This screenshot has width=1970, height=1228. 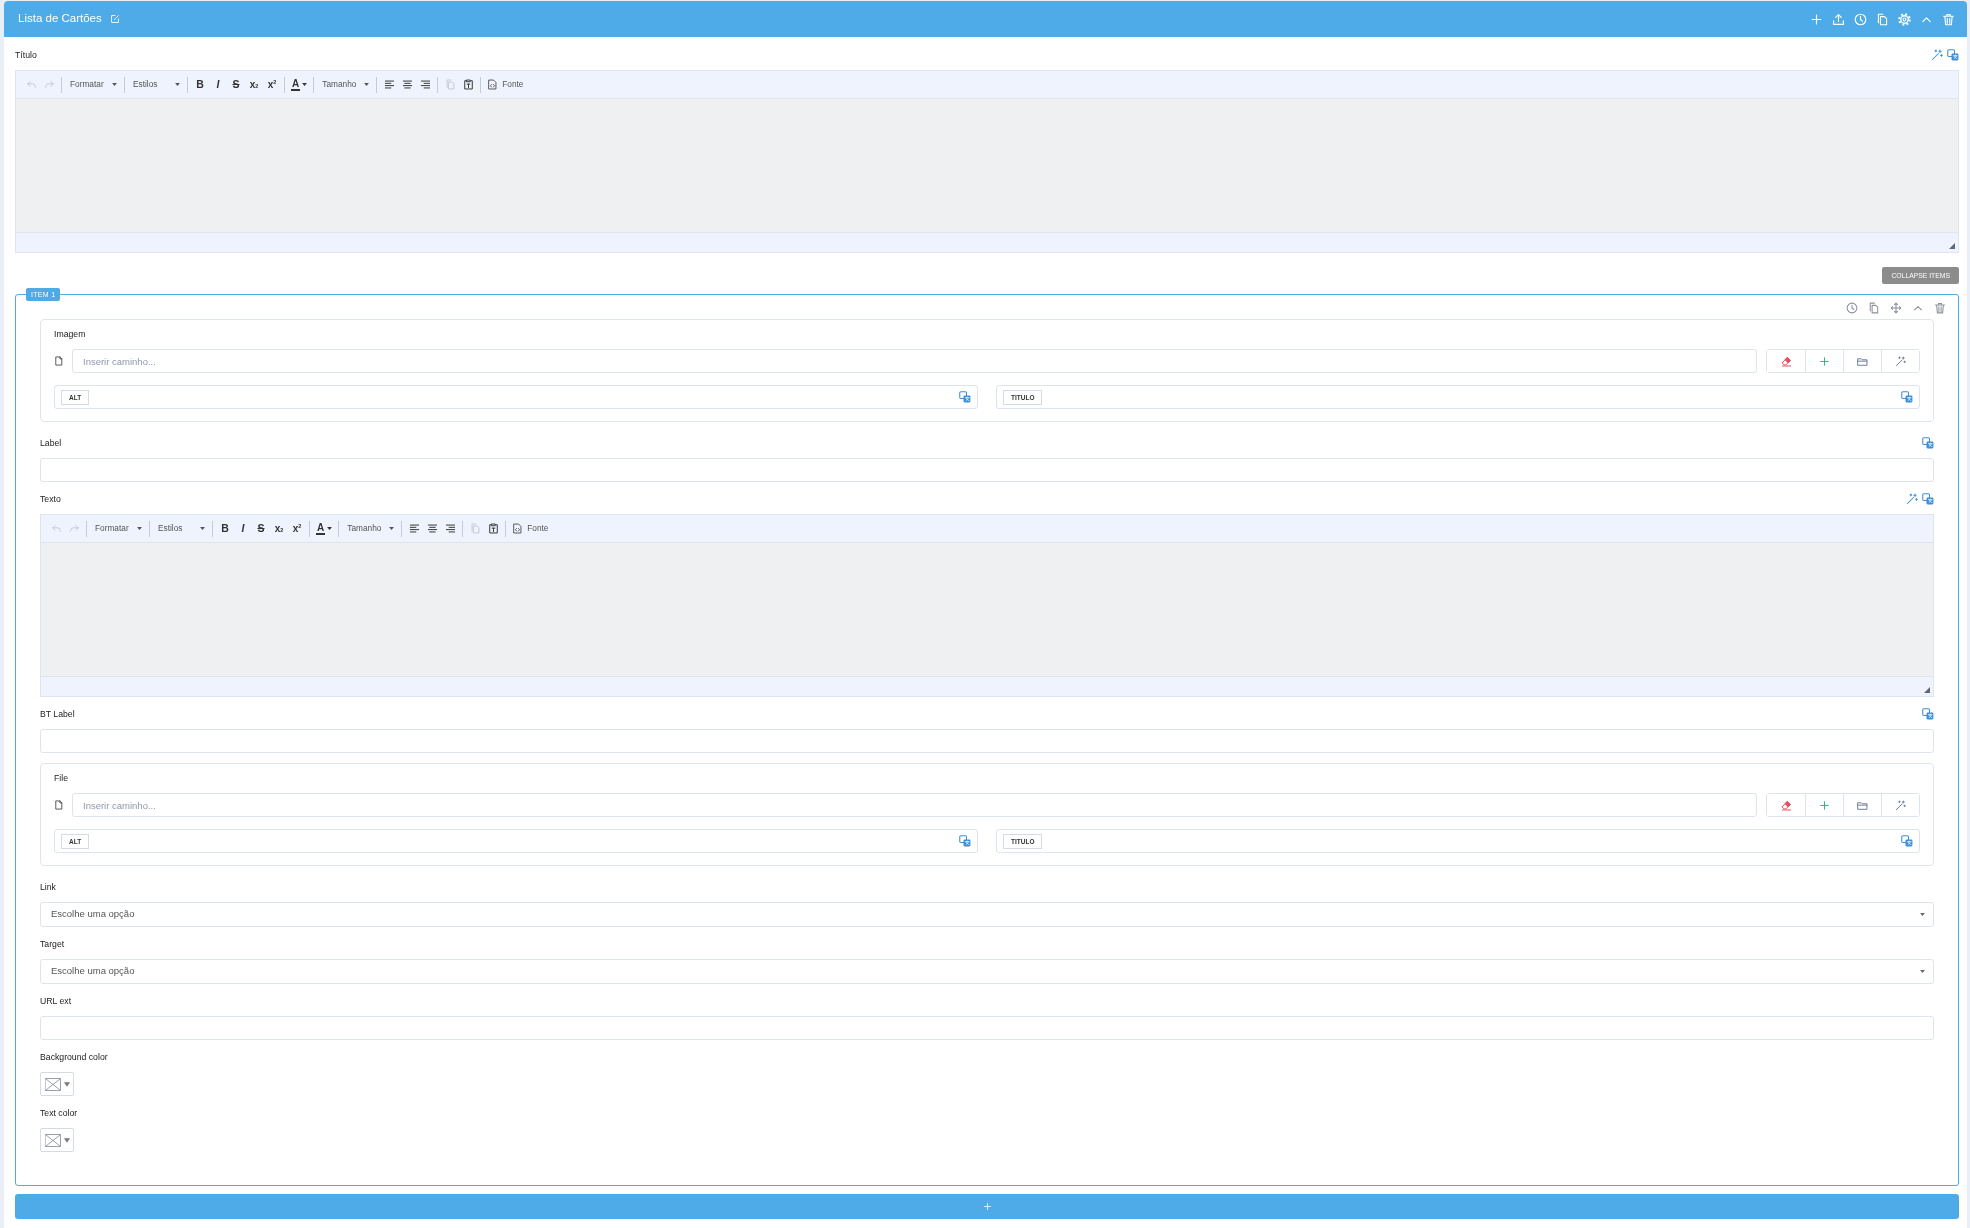 I want to click on clock-icon, so click(x=1852, y=308).